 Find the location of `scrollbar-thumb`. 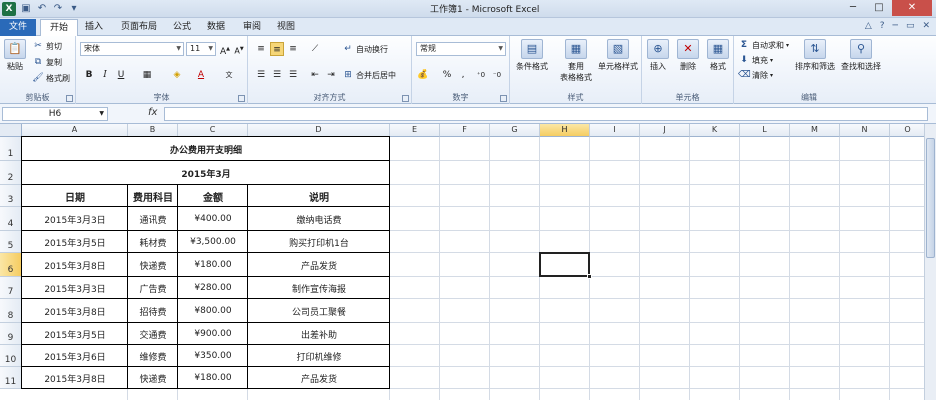

scrollbar-thumb is located at coordinates (930, 198).